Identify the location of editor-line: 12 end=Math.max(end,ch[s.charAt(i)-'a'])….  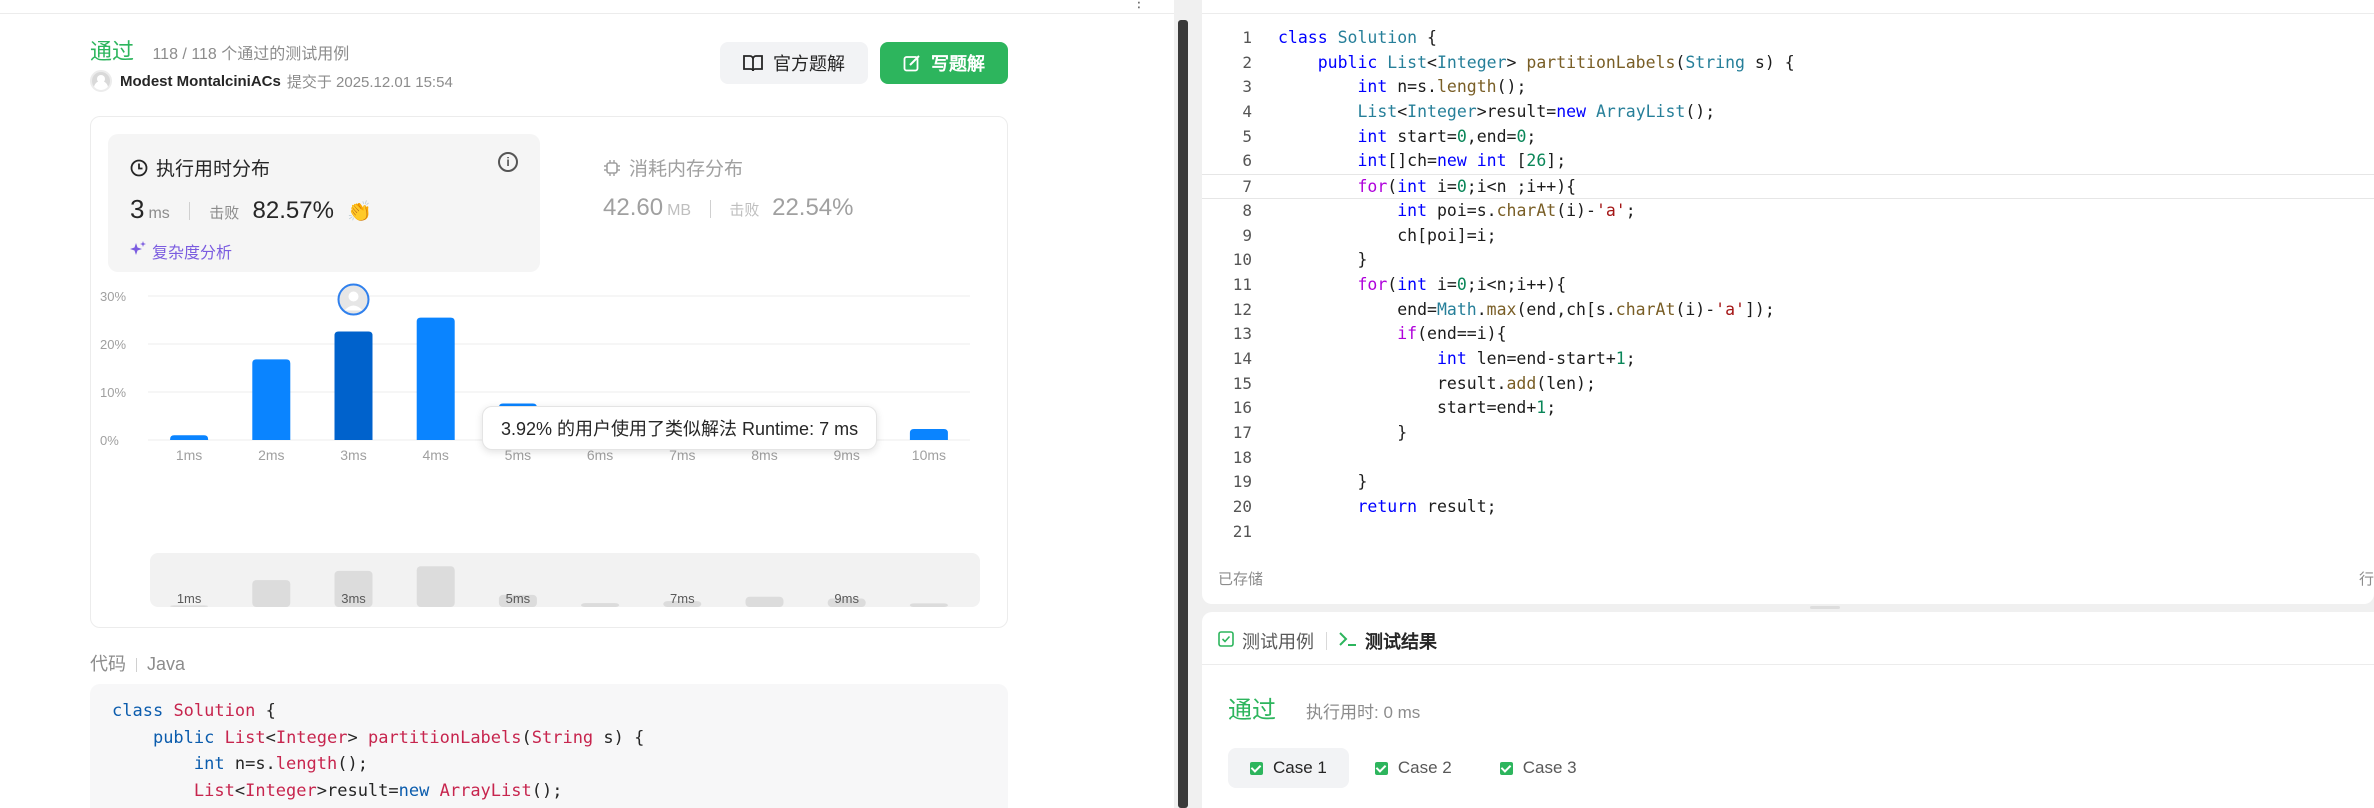
(1788, 310).